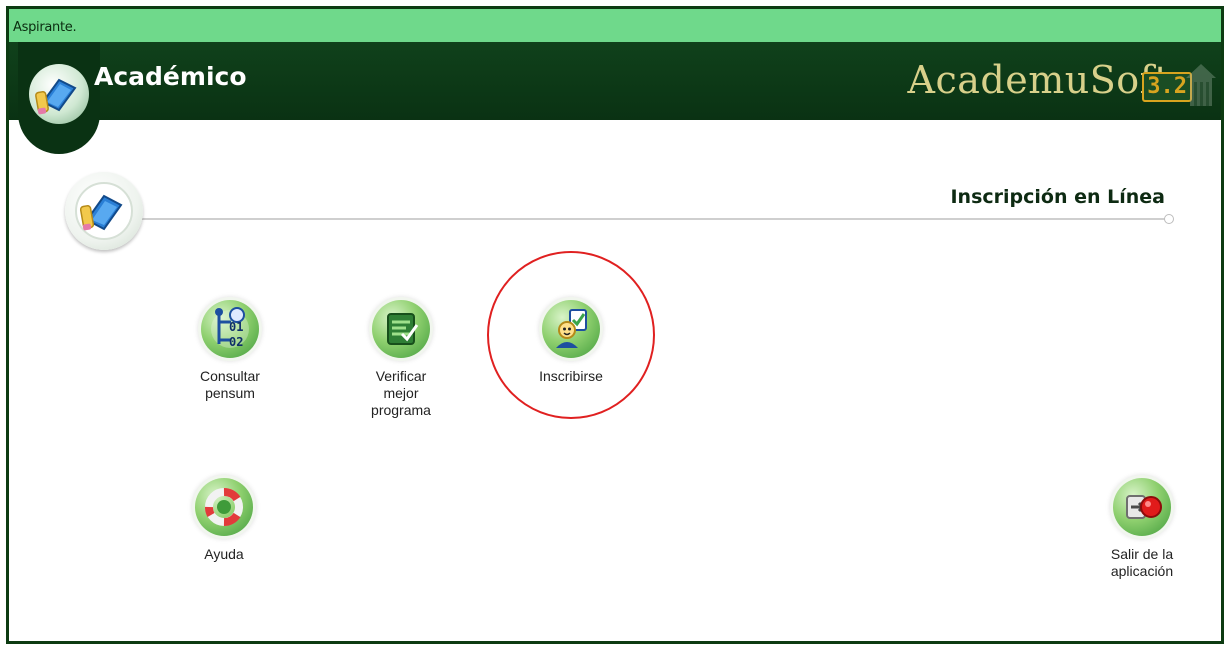  I want to click on highlight-circle, so click(571, 335).